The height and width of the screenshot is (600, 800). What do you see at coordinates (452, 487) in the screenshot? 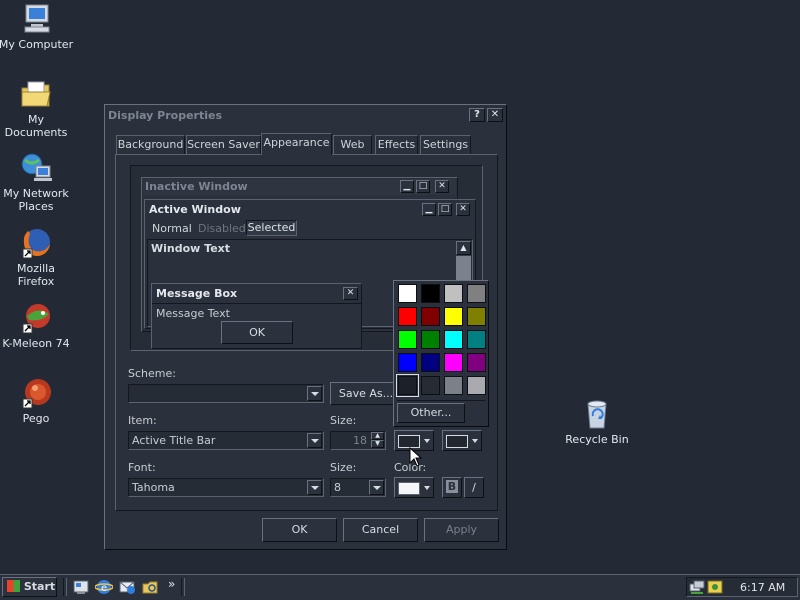
I see `bold-button: B` at bounding box center [452, 487].